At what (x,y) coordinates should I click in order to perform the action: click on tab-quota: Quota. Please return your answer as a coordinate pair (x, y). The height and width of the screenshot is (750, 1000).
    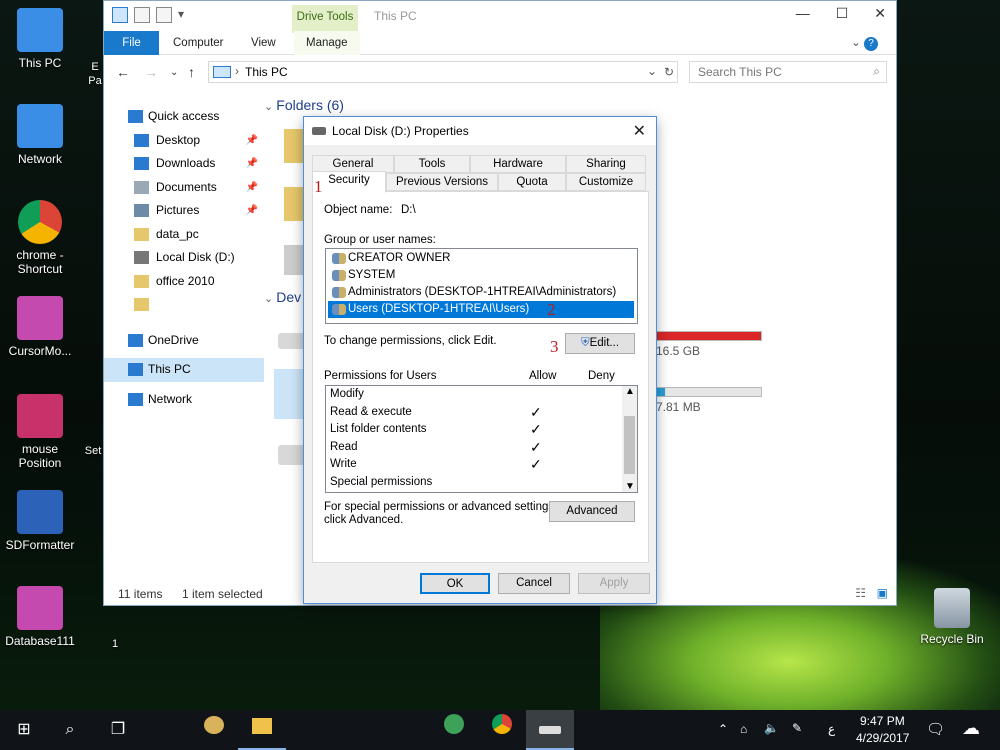
    Looking at the image, I should click on (532, 182).